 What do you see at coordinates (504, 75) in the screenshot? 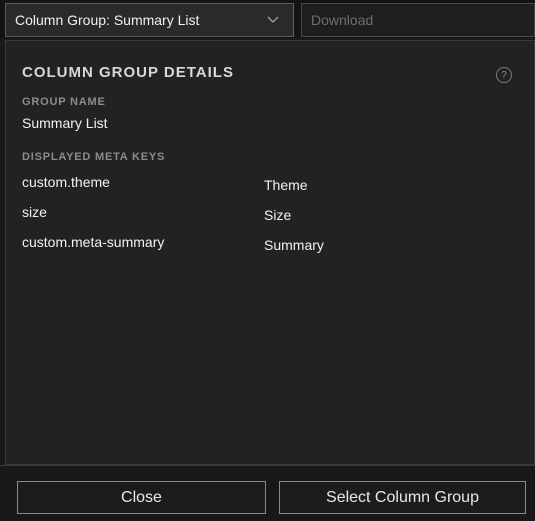
I see `question-circle-icon: ?` at bounding box center [504, 75].